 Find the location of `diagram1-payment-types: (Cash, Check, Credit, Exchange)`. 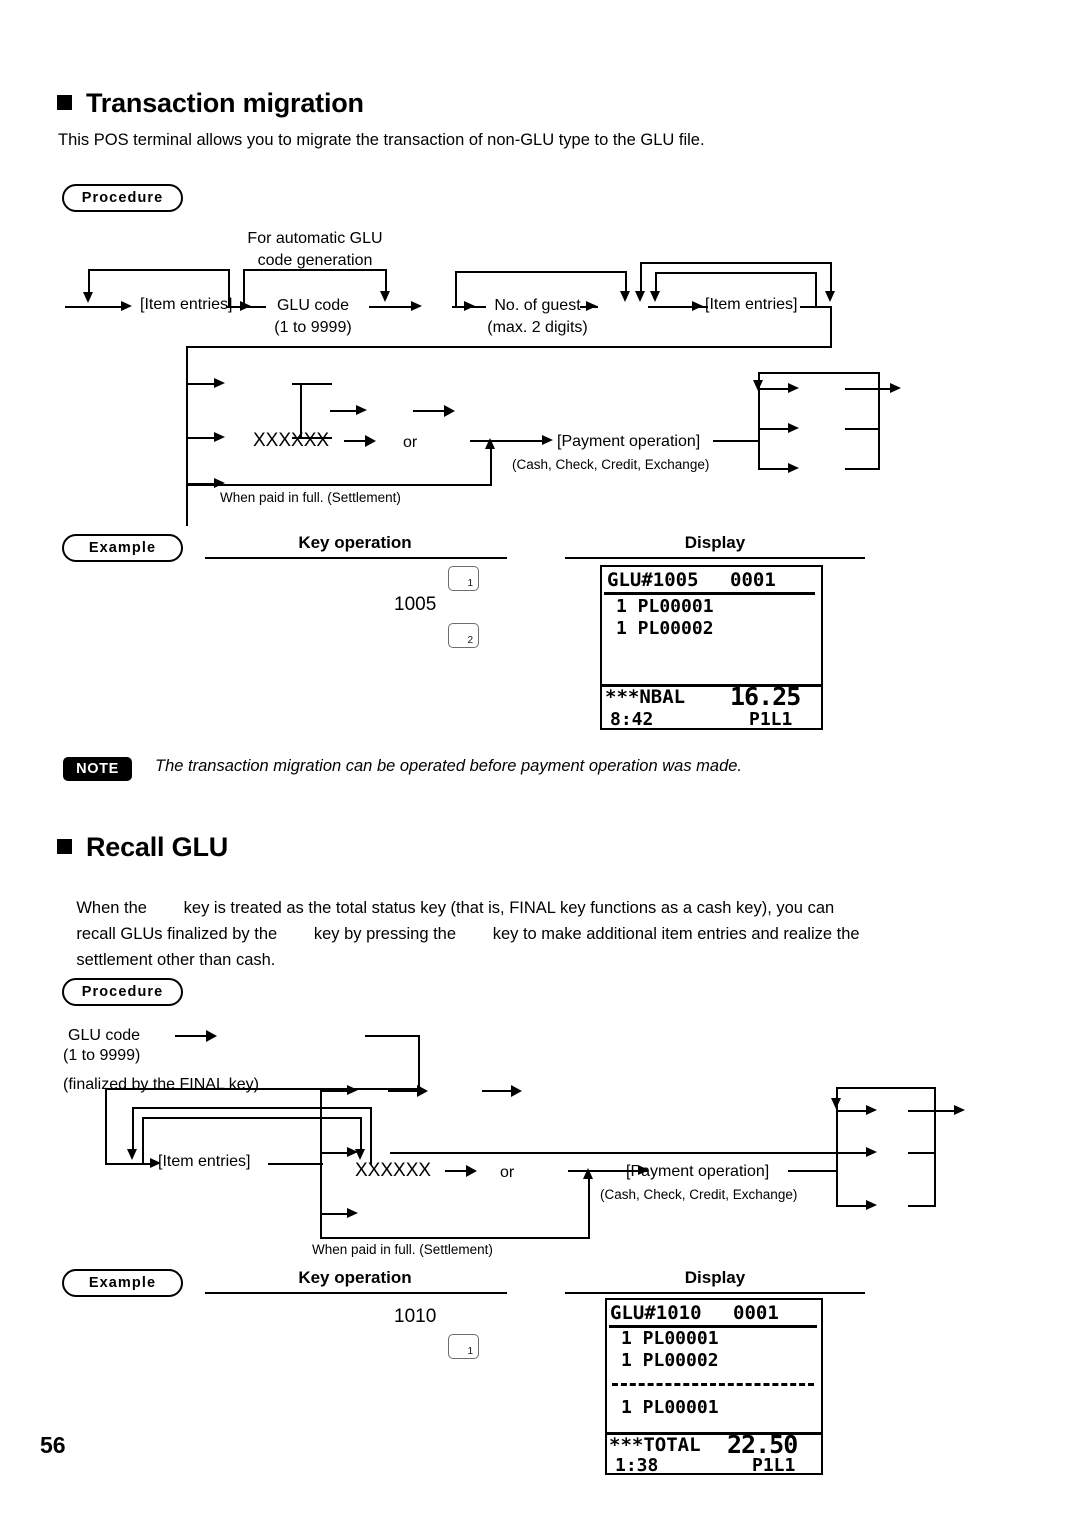

diagram1-payment-types: (Cash, Check, Credit, Exchange) is located at coordinates (611, 464).